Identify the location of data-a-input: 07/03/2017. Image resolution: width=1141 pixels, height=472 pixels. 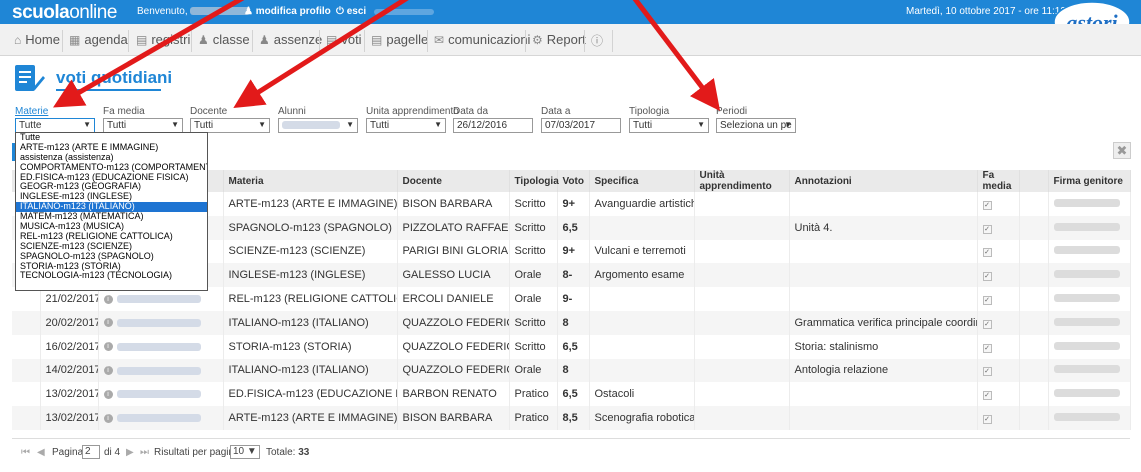
(581, 125).